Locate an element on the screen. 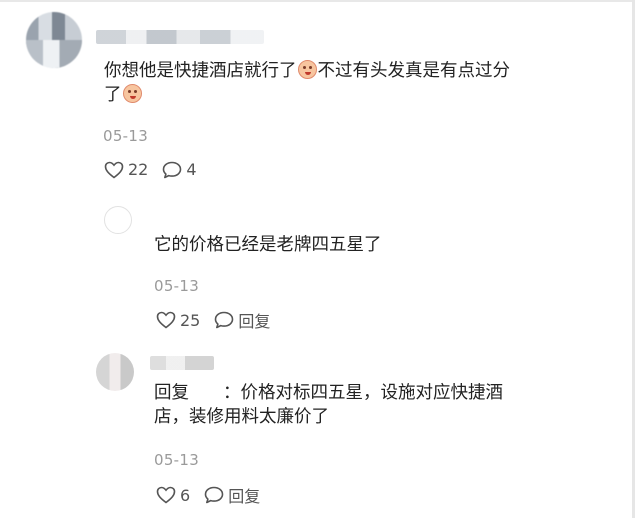 This screenshot has height=518, width=635. comment-text-part3: 了 is located at coordinates (113, 95).